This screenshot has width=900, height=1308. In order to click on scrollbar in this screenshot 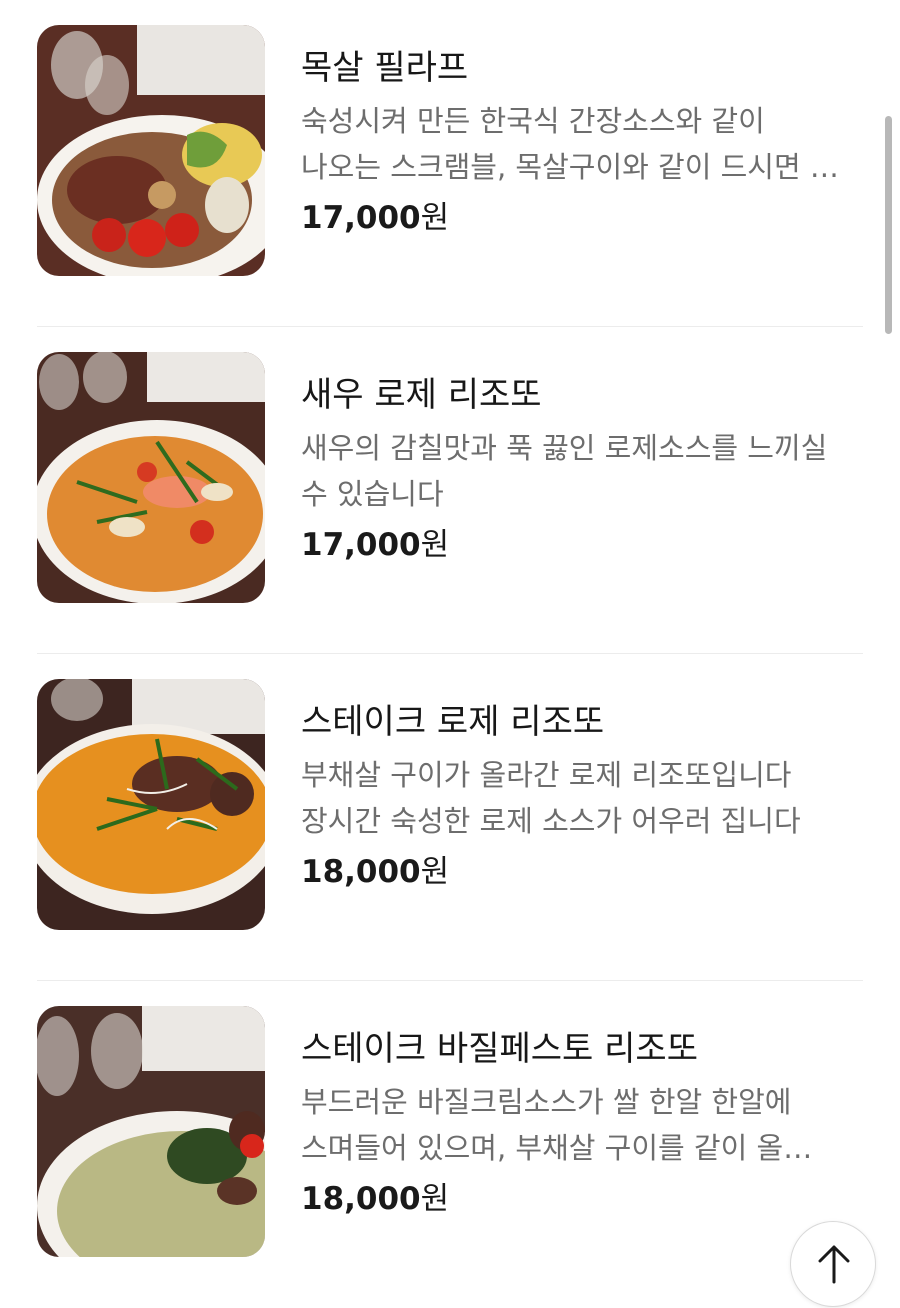, I will do `click(888, 225)`.